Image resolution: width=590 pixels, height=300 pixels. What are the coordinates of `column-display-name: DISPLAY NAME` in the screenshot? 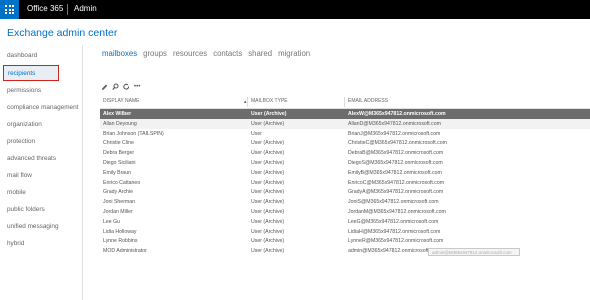 It's located at (121, 101).